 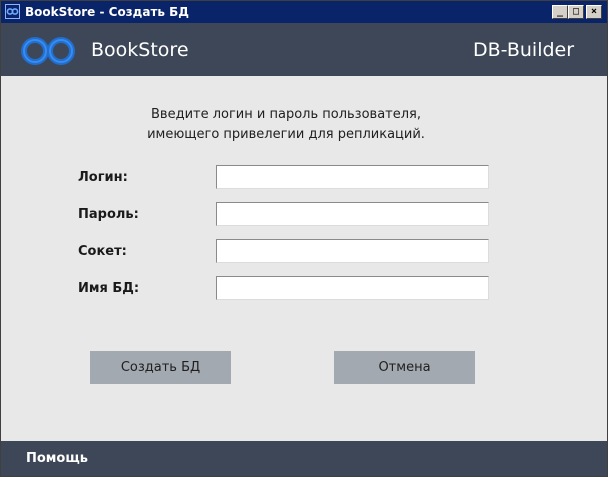 I want to click on minimize-button: _, so click(x=560, y=12).